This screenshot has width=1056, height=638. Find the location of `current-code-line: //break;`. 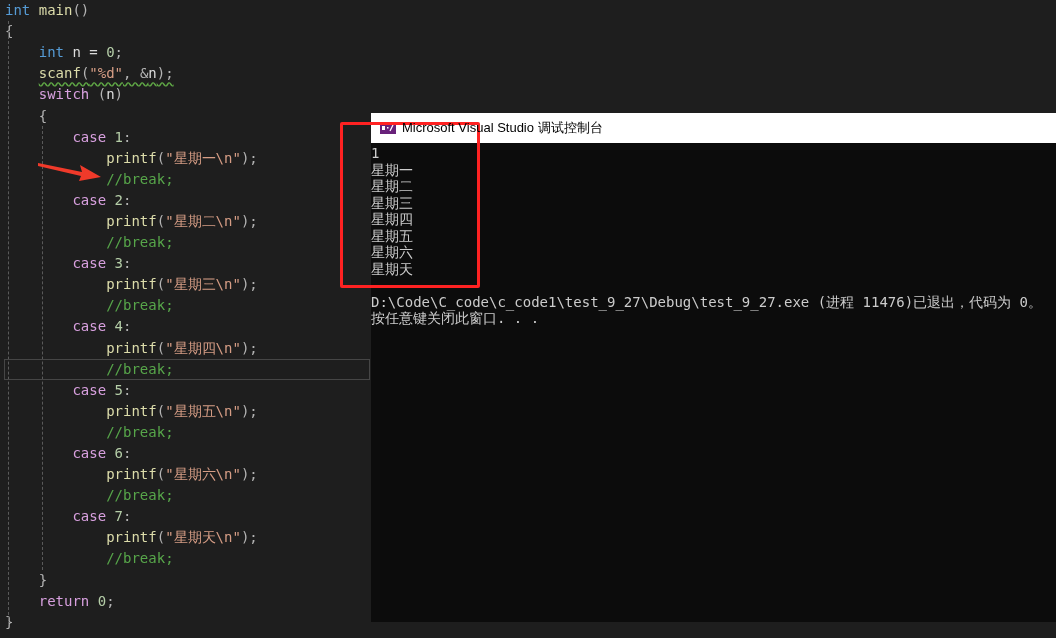

current-code-line: //break; is located at coordinates (140, 369).